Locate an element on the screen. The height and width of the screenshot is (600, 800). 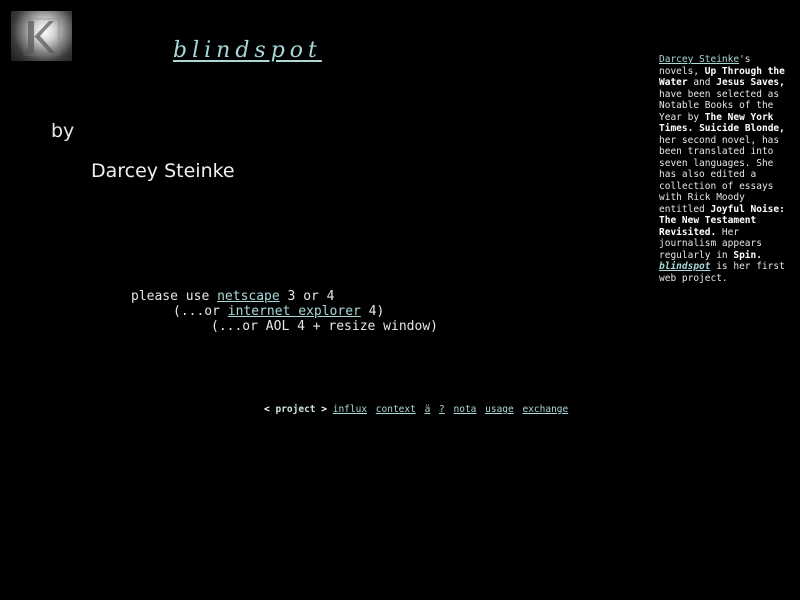
nav-item-context: context is located at coordinates (396, 409).